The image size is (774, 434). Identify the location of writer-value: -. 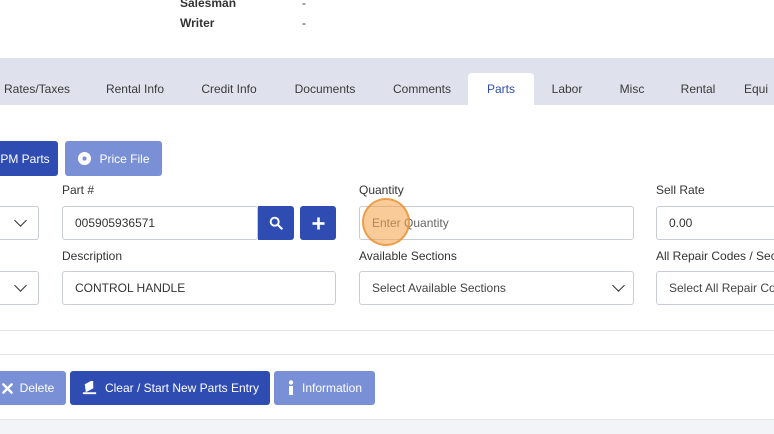
(304, 23).